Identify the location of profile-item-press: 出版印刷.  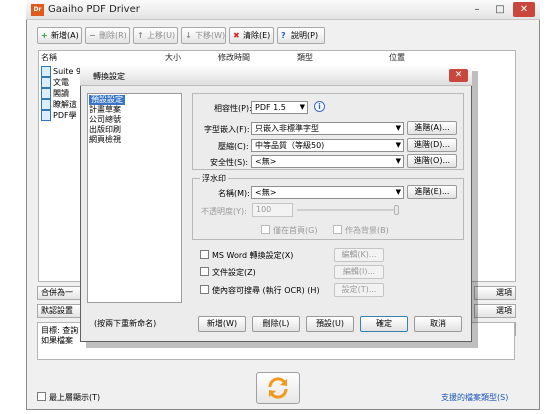
(105, 130).